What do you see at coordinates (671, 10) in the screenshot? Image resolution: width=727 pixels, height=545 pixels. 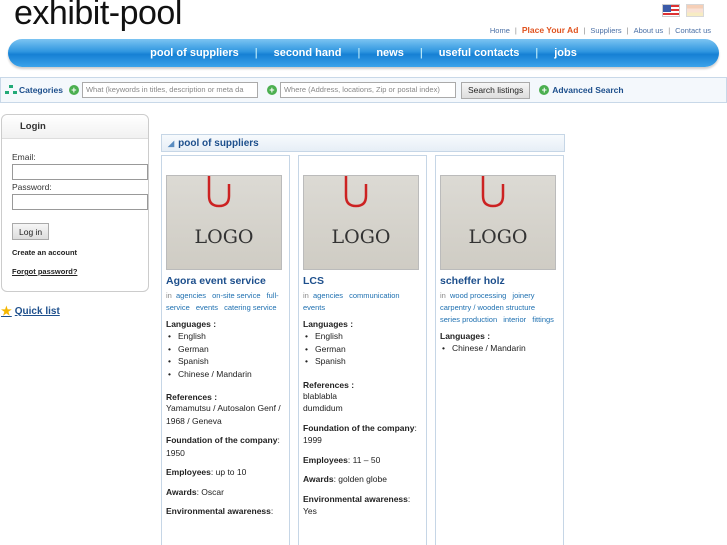 I see `english-flag-icon` at bounding box center [671, 10].